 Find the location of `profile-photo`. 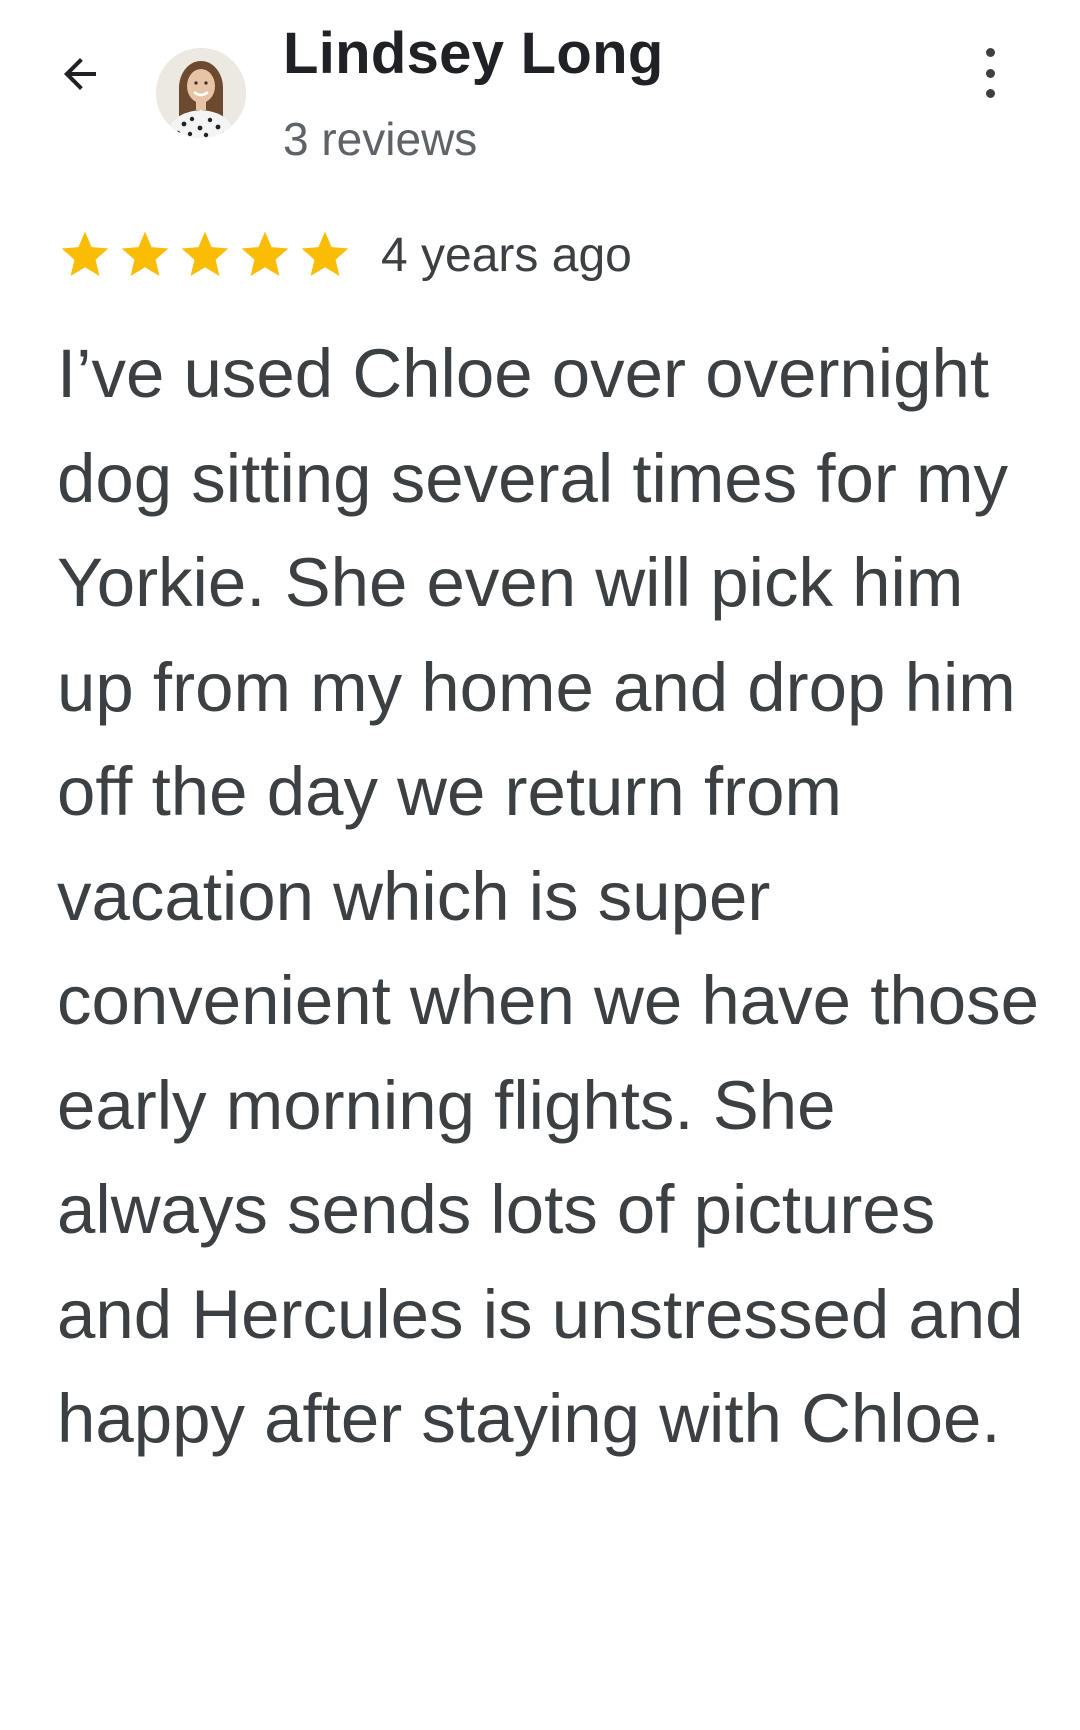

profile-photo is located at coordinates (201, 93).